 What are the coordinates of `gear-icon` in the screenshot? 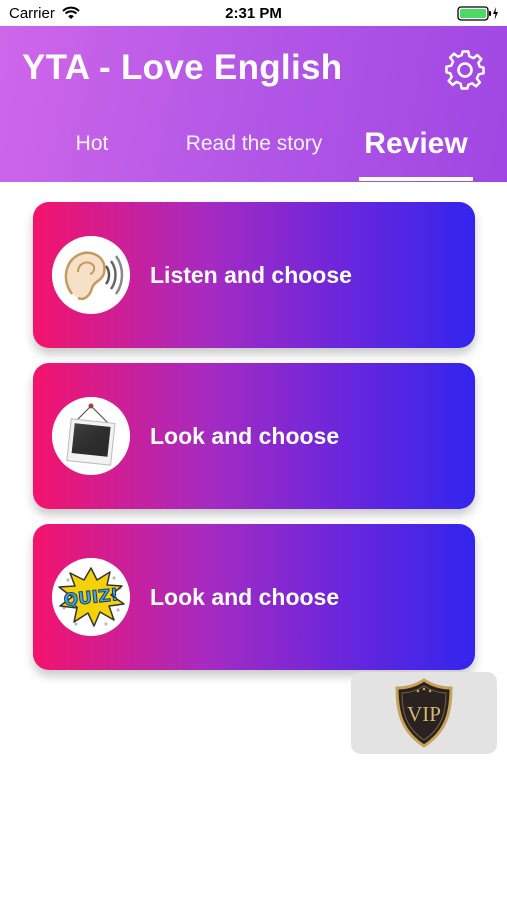 It's located at (465, 70).